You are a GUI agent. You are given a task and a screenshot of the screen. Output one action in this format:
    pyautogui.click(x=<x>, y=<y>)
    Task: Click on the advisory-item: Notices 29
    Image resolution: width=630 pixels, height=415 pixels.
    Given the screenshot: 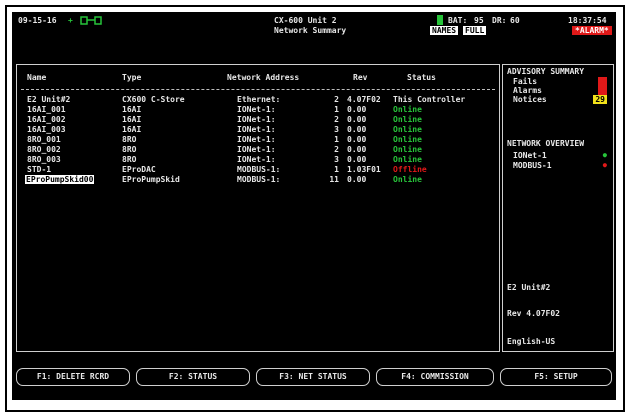 What is the action you would take?
    pyautogui.click(x=561, y=99)
    